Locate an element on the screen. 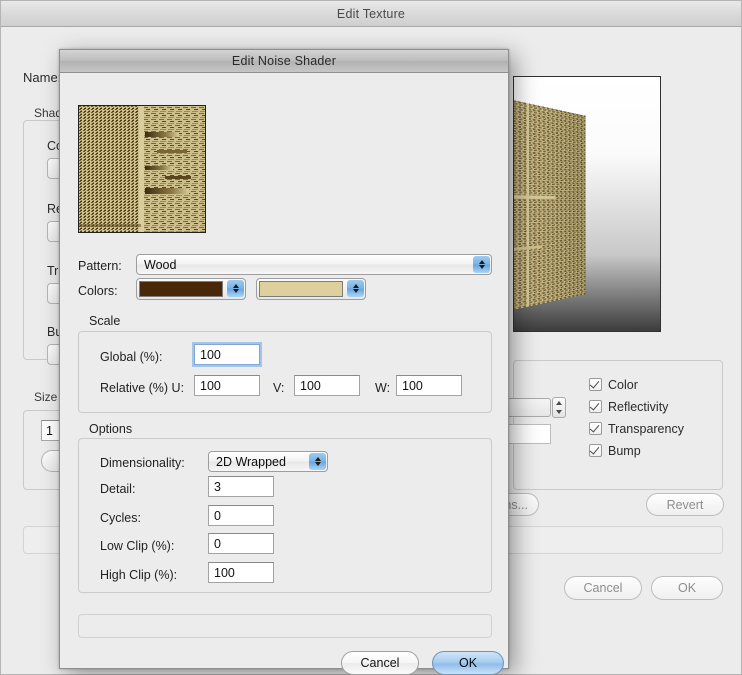 Image resolution: width=742 pixels, height=675 pixels. background-ok-button: OK is located at coordinates (687, 588).